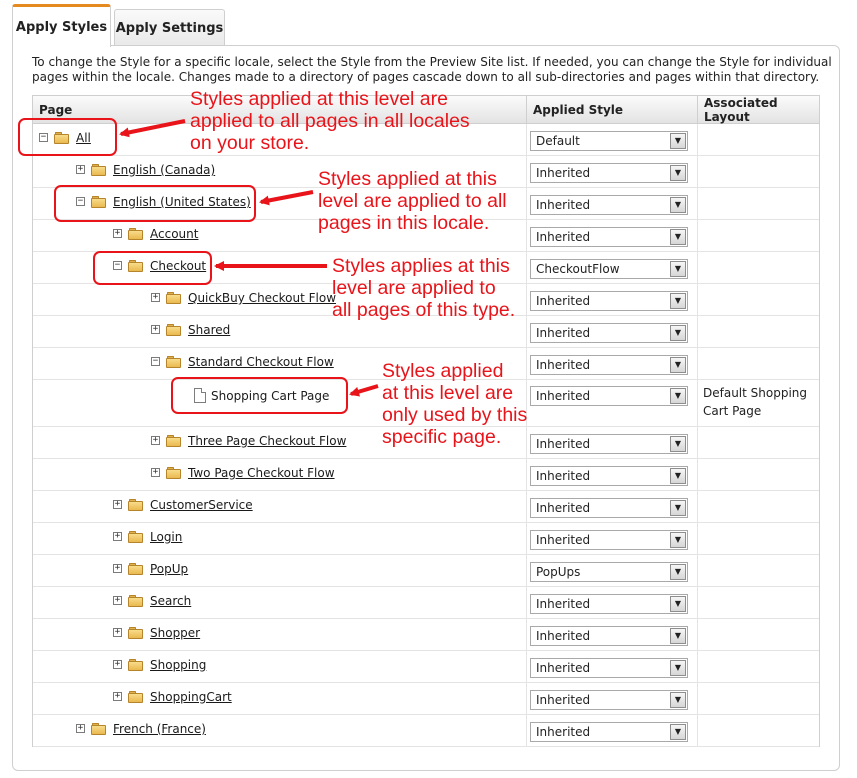 The width and height of the screenshot is (857, 778). What do you see at coordinates (61, 25) in the screenshot?
I see `tab-apply-styles: Apply Styles` at bounding box center [61, 25].